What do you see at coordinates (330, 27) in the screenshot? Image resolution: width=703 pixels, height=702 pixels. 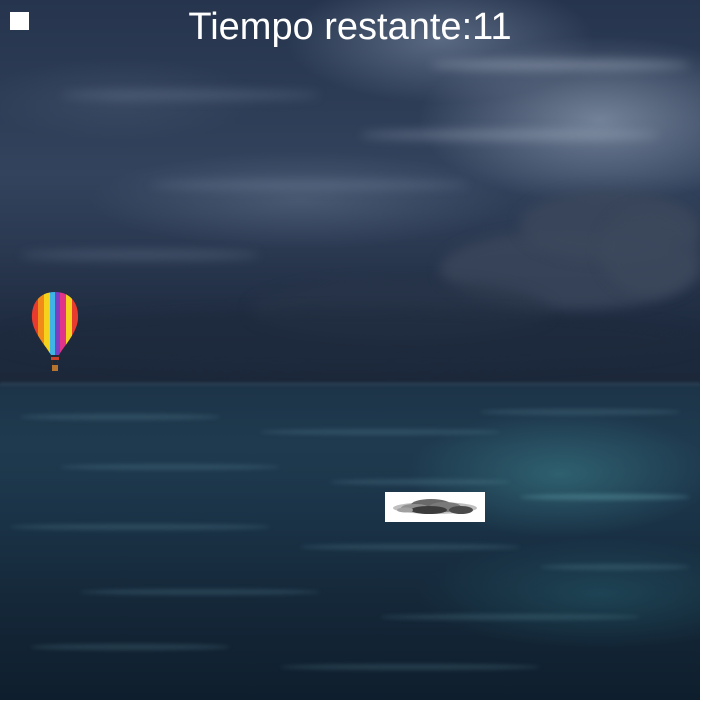 I see `timer-label: Tiempo restante:` at bounding box center [330, 27].